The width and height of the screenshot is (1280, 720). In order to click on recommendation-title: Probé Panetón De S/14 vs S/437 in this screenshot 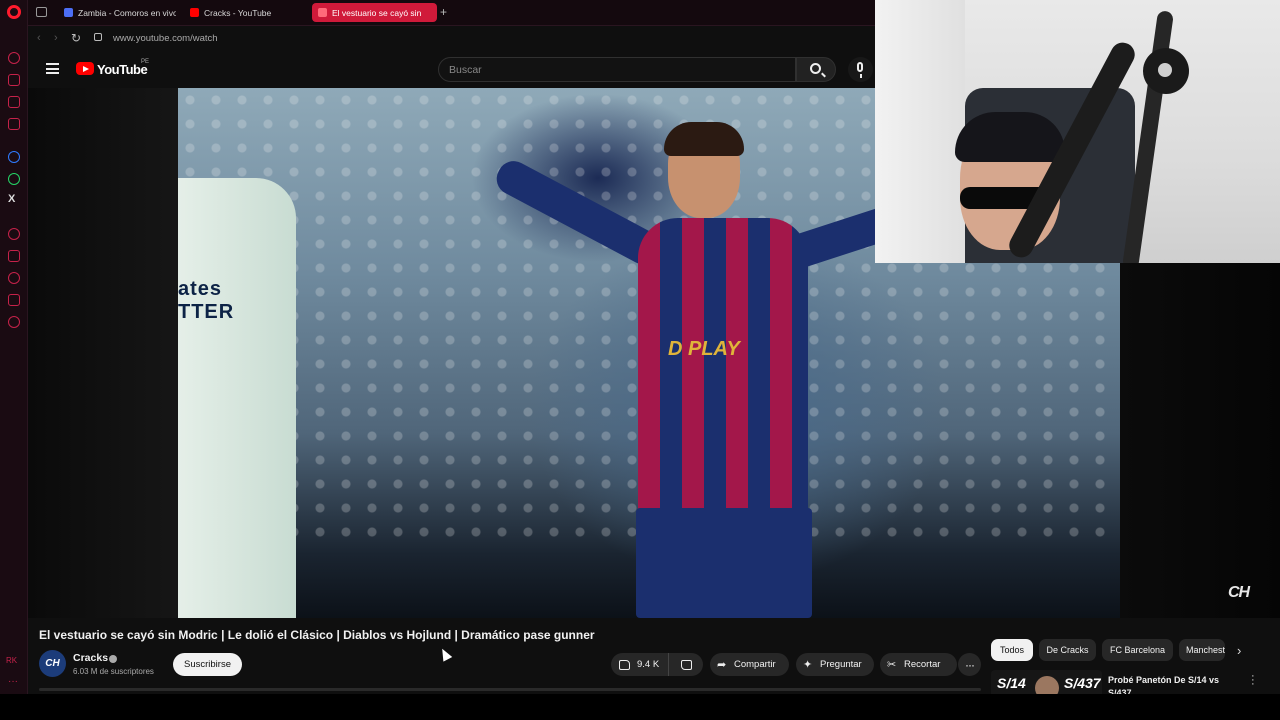, I will do `click(1173, 684)`.